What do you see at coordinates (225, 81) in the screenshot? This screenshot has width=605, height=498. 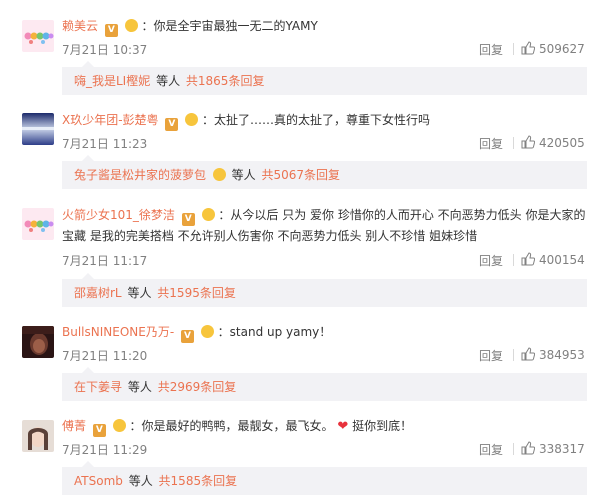 I see `view-replies-link: 共1865条回复` at bounding box center [225, 81].